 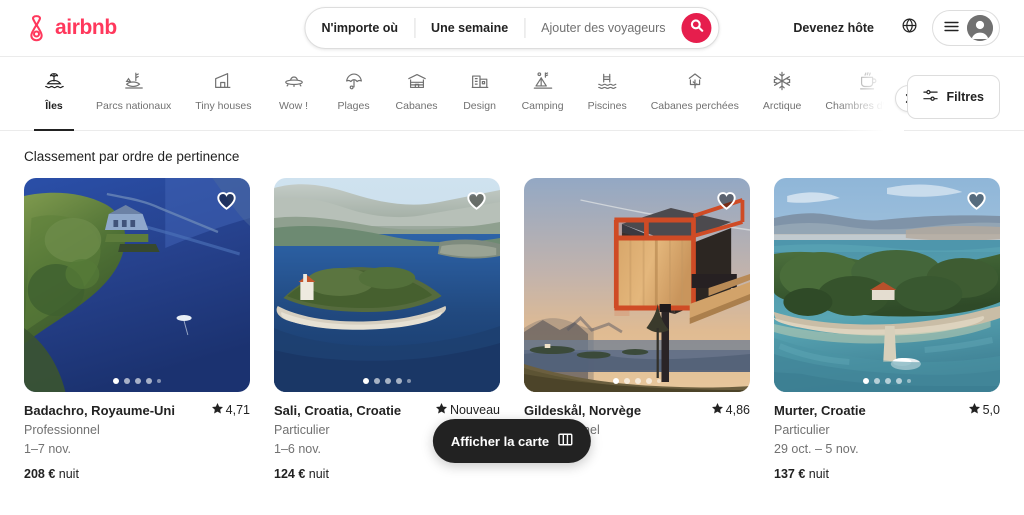 I want to click on category-label: Camping, so click(x=542, y=106).